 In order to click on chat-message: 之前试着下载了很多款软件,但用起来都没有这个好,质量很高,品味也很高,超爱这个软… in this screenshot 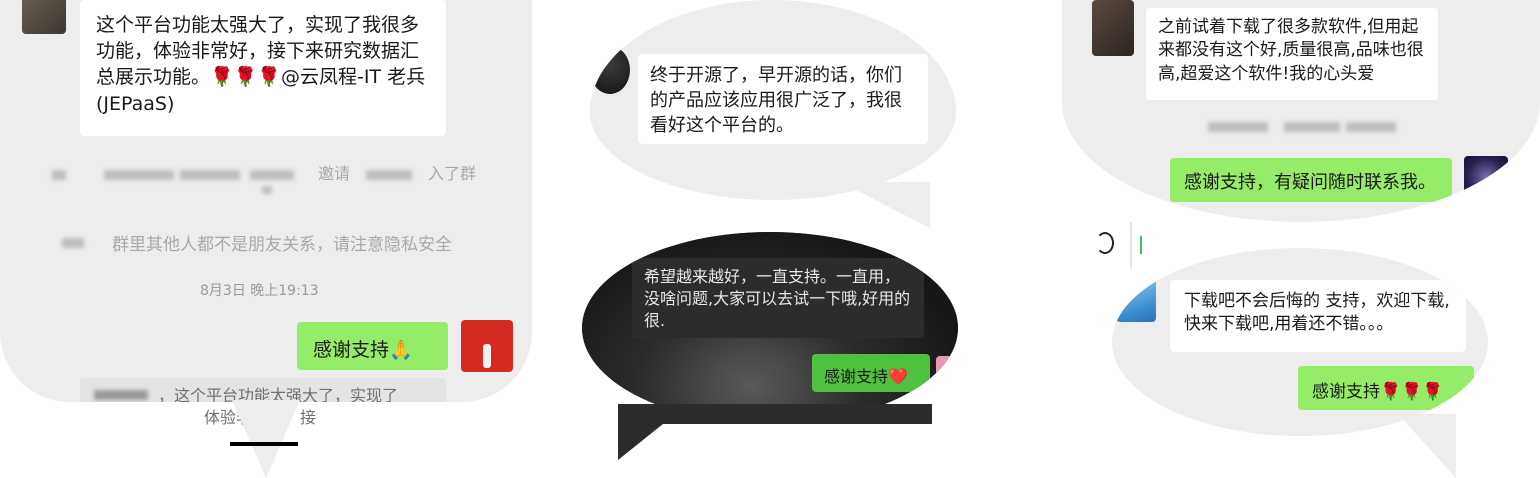, I will do `click(1292, 54)`.